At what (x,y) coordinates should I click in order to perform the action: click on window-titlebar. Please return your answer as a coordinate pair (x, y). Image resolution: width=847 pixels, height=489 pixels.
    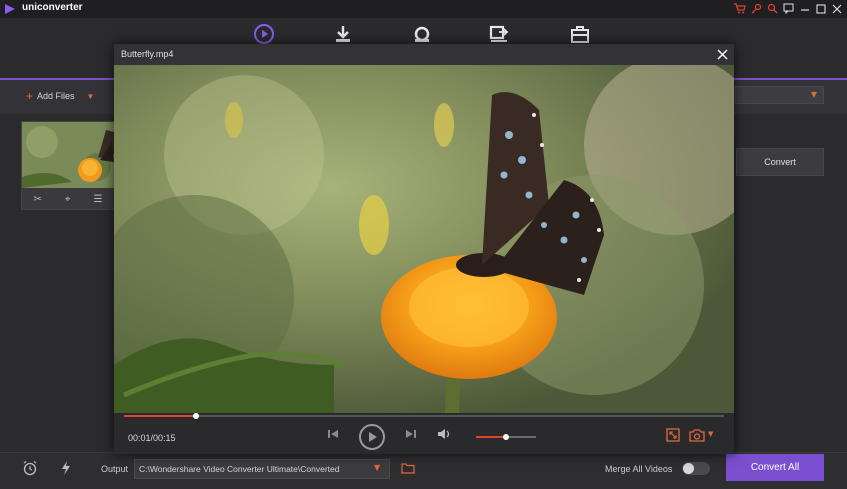
    Looking at the image, I should click on (423, 9).